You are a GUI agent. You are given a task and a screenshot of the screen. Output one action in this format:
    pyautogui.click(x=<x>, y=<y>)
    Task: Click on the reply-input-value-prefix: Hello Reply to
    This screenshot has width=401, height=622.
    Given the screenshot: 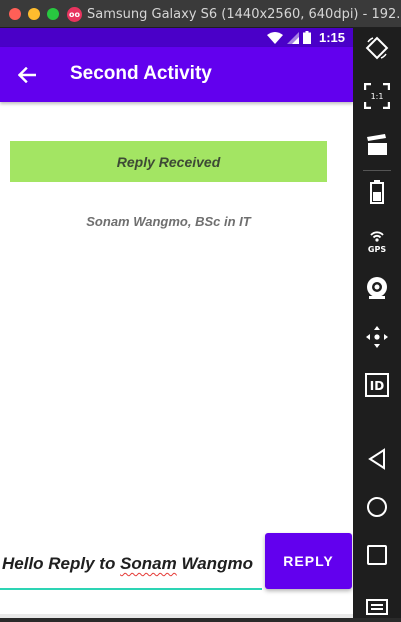 What is the action you would take?
    pyautogui.click(x=61, y=563)
    